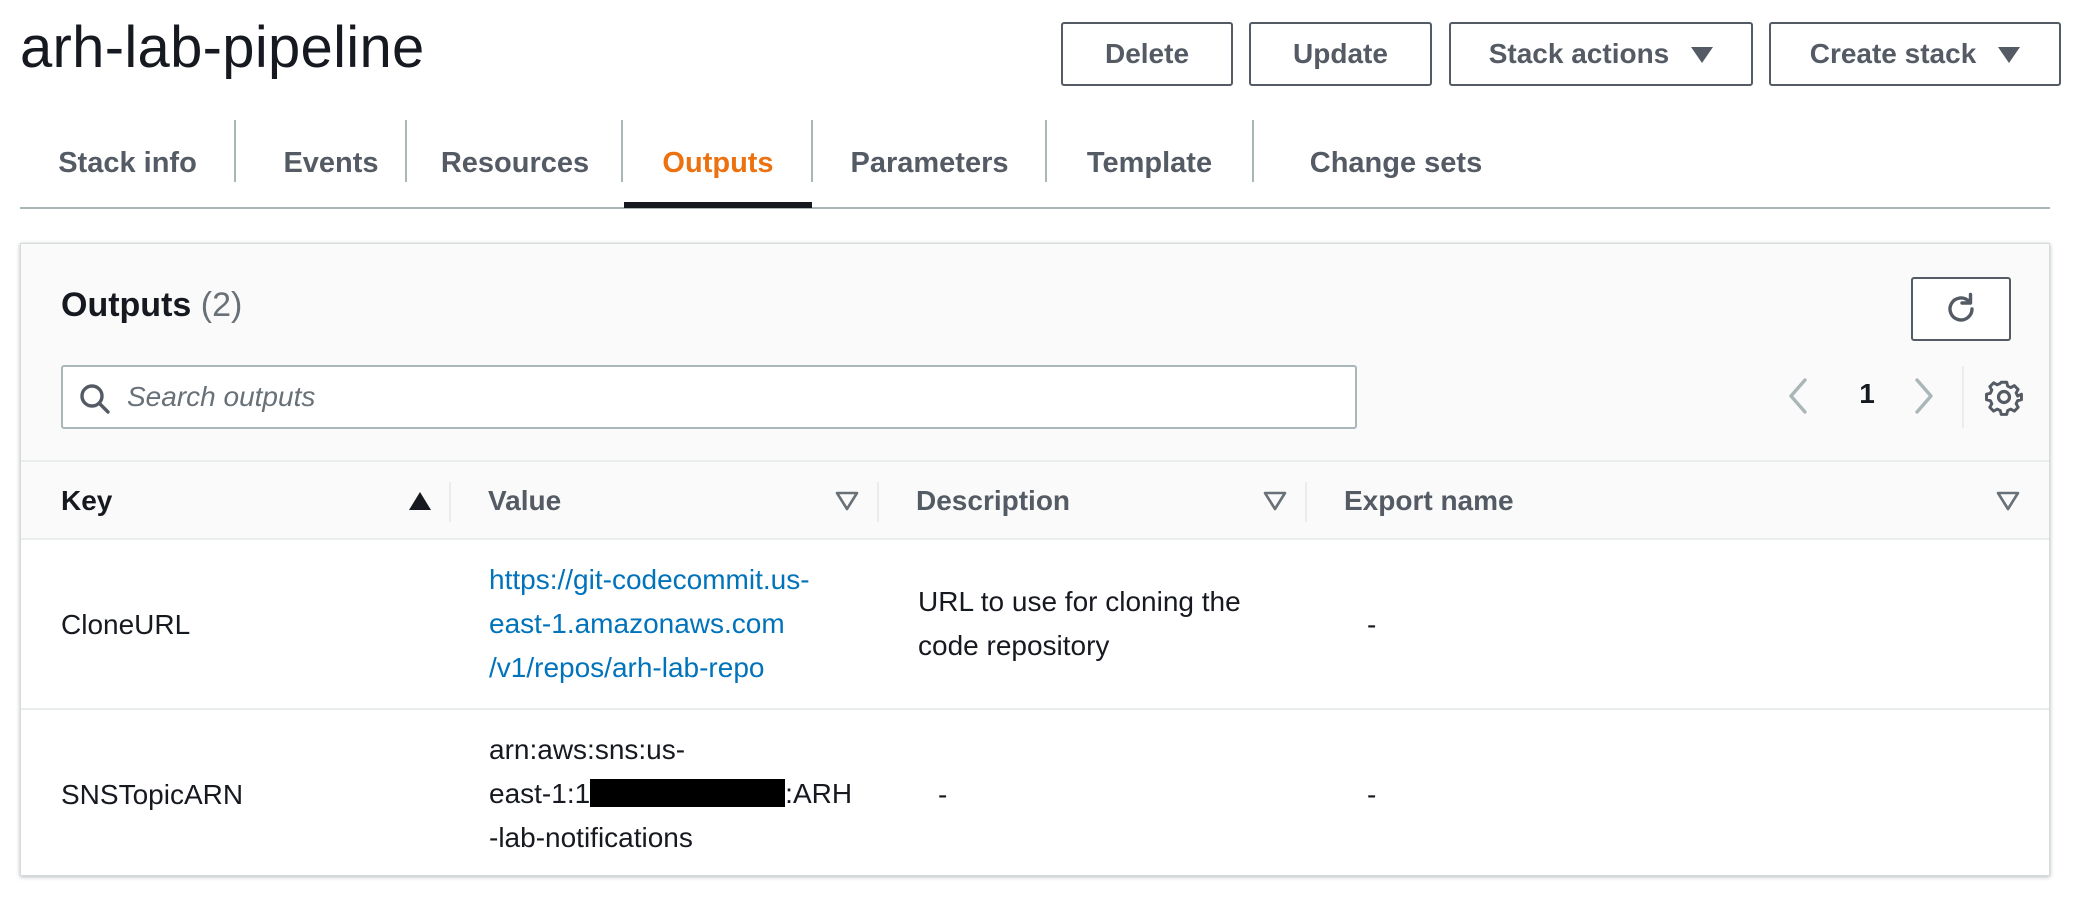  I want to click on output-description: -, so click(943, 794).